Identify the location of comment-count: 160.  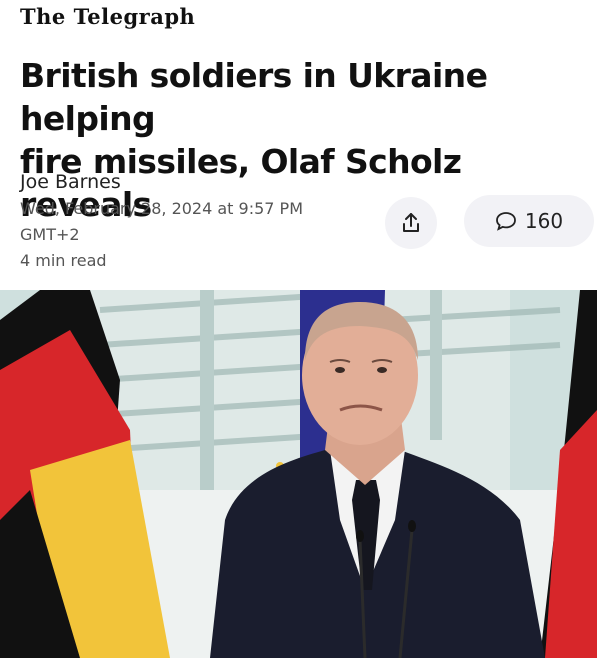
(544, 221).